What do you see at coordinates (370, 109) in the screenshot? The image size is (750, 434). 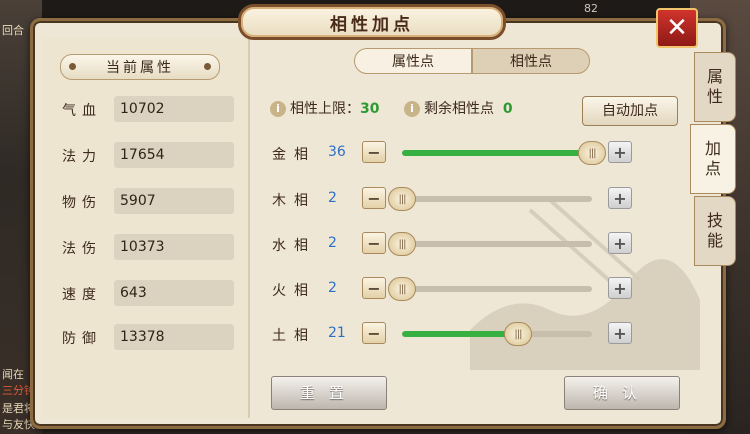 I see `limit-value: 30` at bounding box center [370, 109].